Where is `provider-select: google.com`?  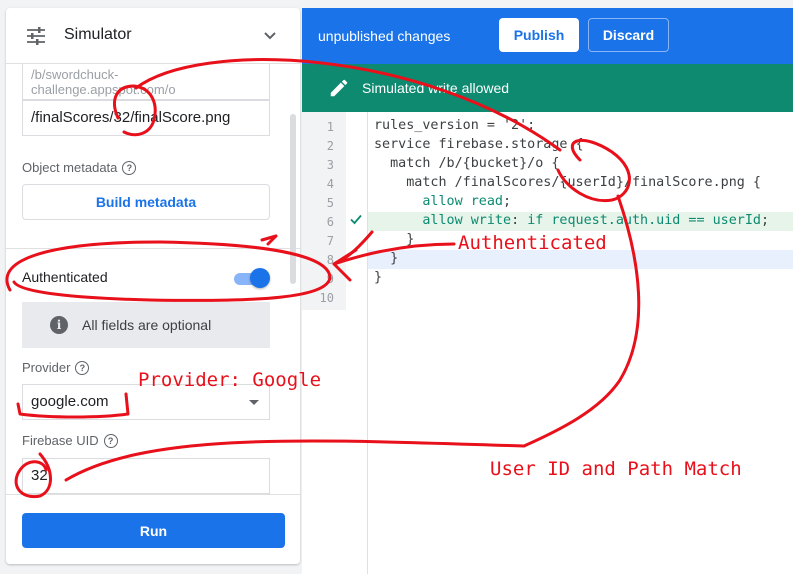
provider-select: google.com is located at coordinates (146, 402).